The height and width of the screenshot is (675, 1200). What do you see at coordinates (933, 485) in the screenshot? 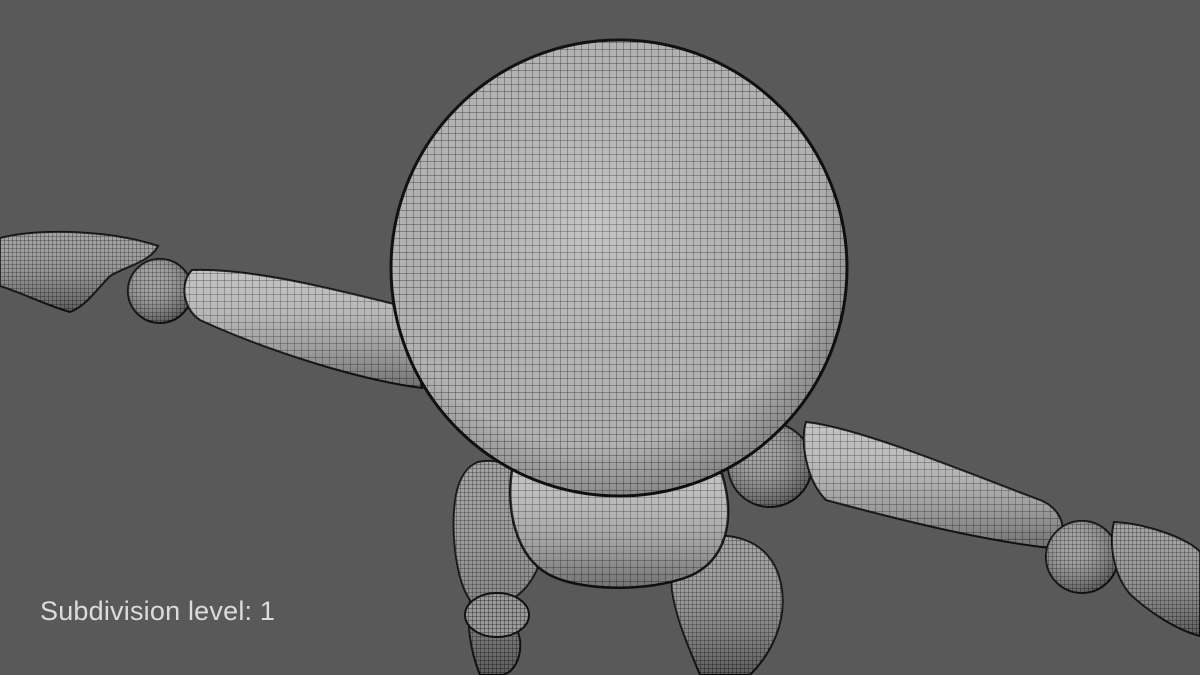
I see `right-arm` at bounding box center [933, 485].